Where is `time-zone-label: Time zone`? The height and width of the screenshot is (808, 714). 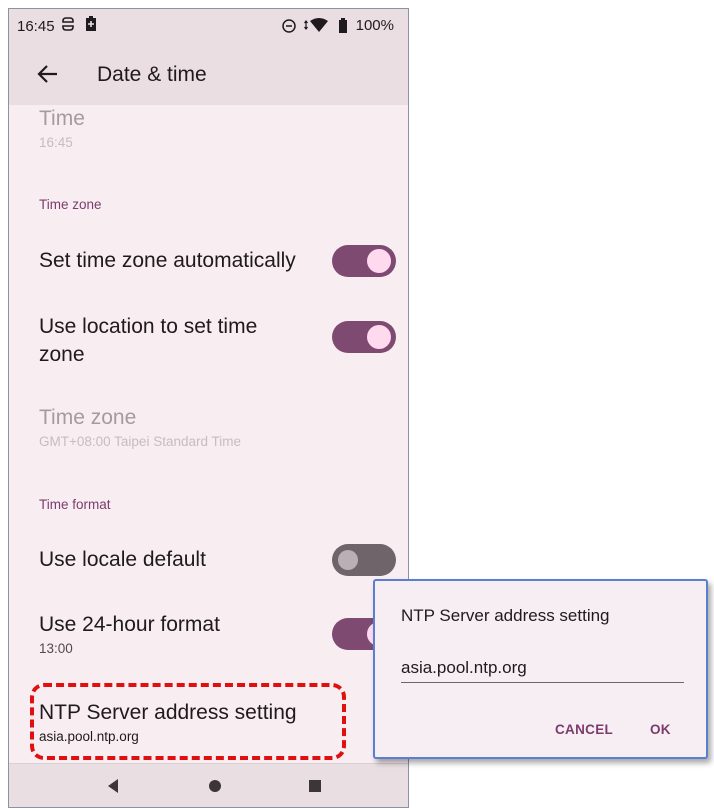
time-zone-label: Time zone is located at coordinates (88, 417).